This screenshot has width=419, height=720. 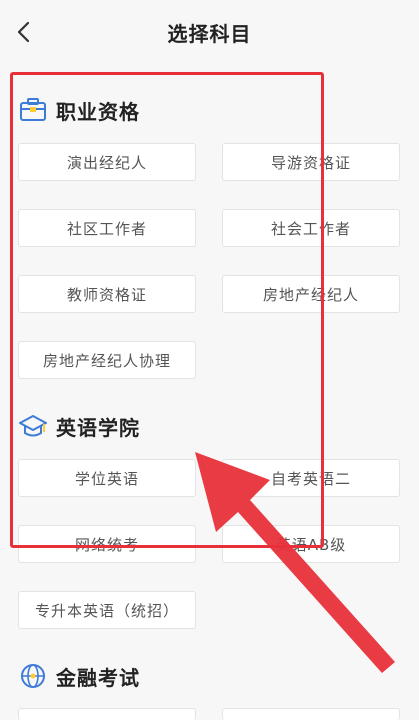 I want to click on subject-chip: 房地产经纪人, so click(x=311, y=294).